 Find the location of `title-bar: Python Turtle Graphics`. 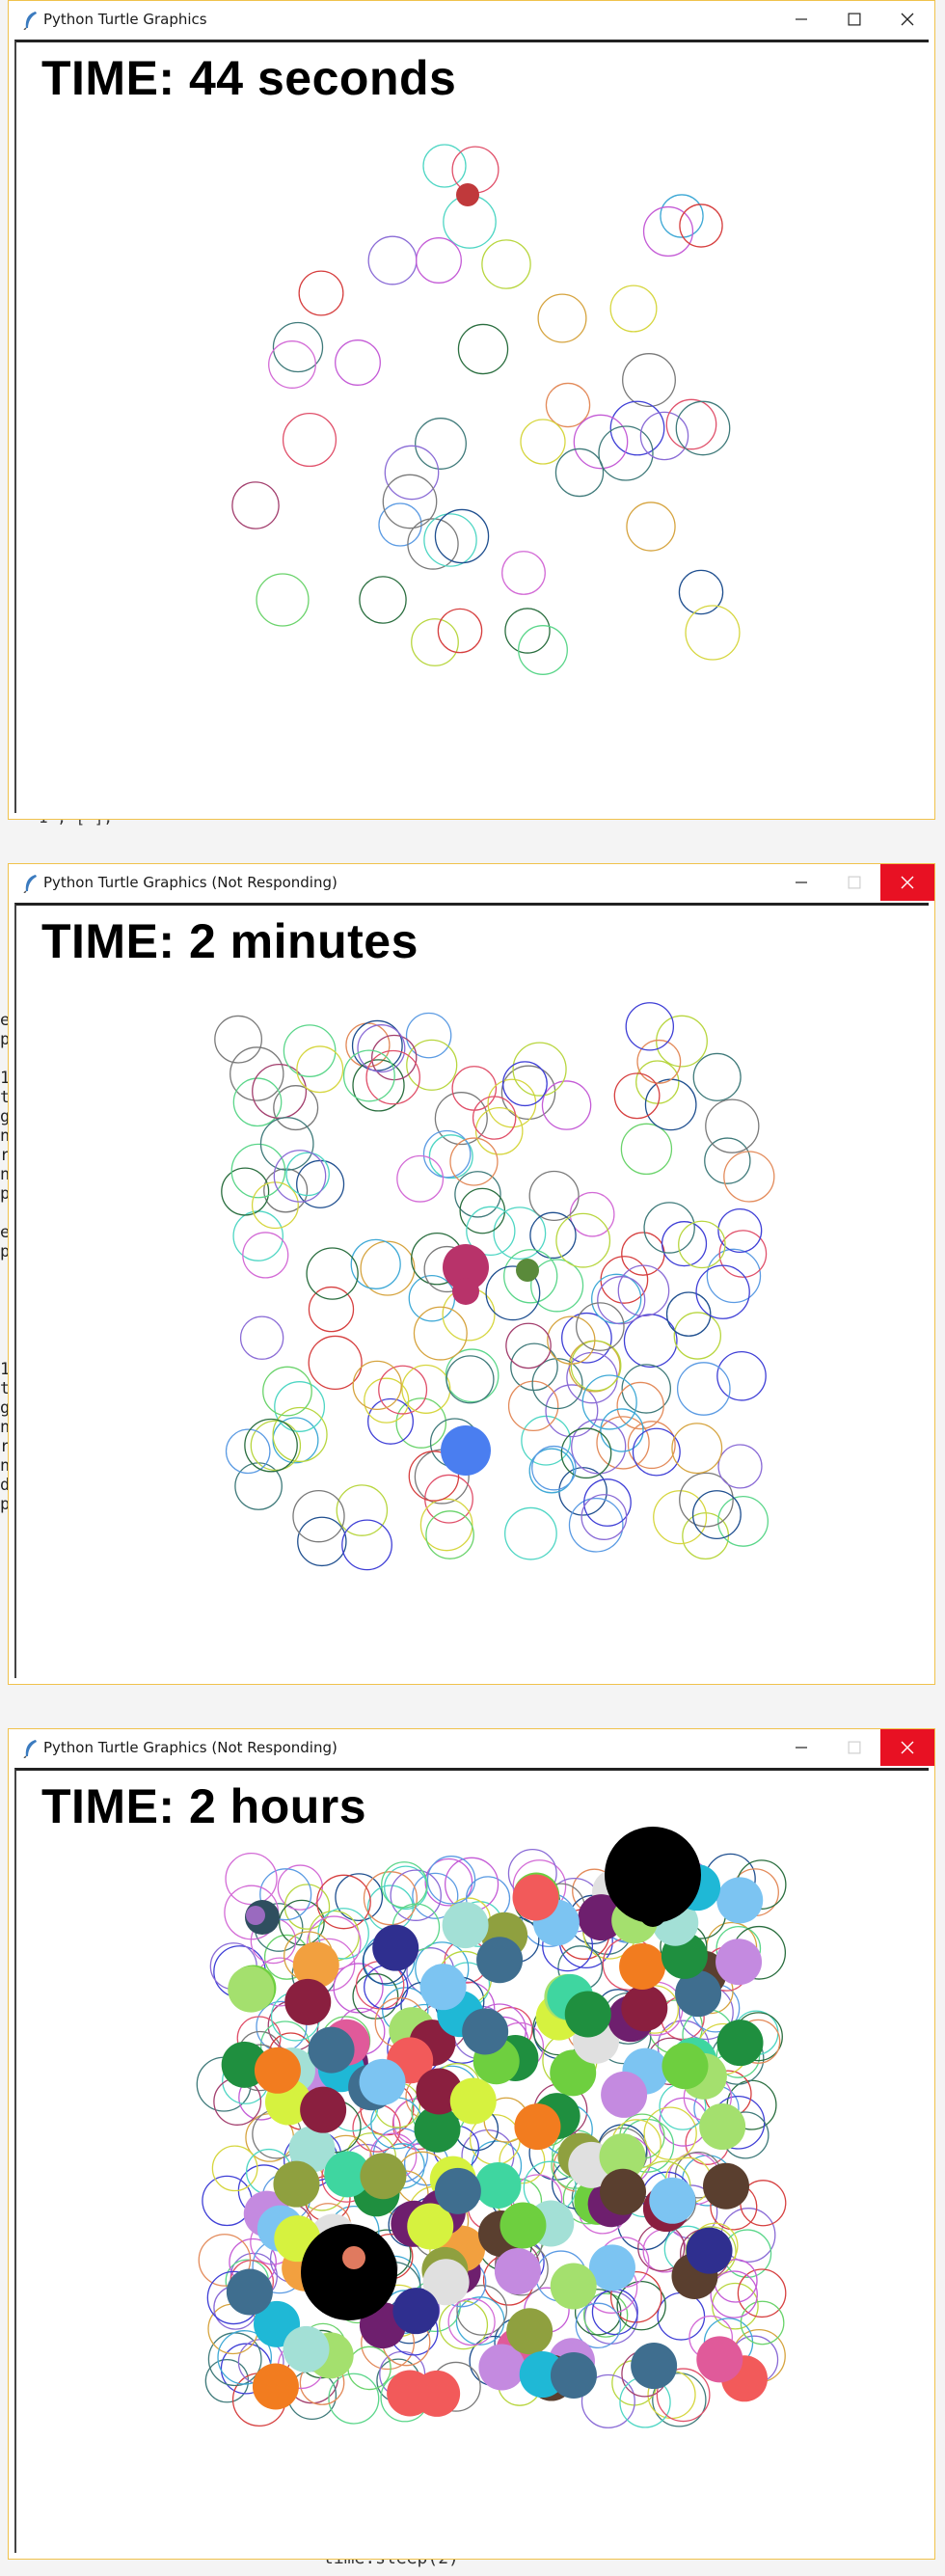

title-bar: Python Turtle Graphics is located at coordinates (471, 20).